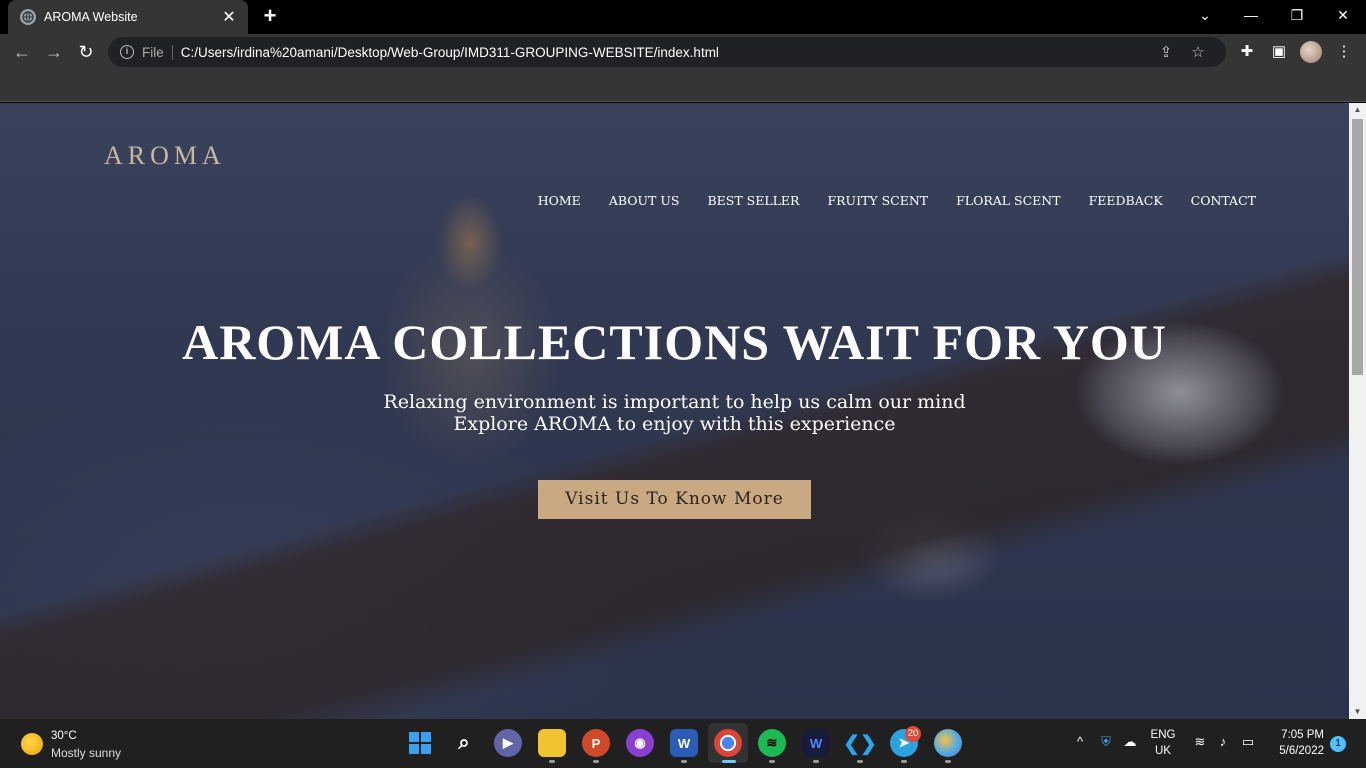 The height and width of the screenshot is (768, 1366). What do you see at coordinates (860, 743) in the screenshot?
I see `vscode-icon: ❮❯` at bounding box center [860, 743].